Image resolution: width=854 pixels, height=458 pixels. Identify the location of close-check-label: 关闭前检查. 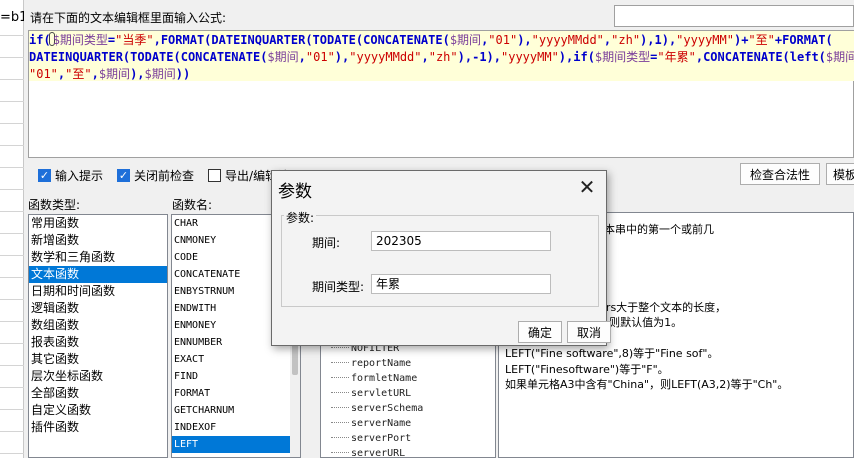
(164, 175).